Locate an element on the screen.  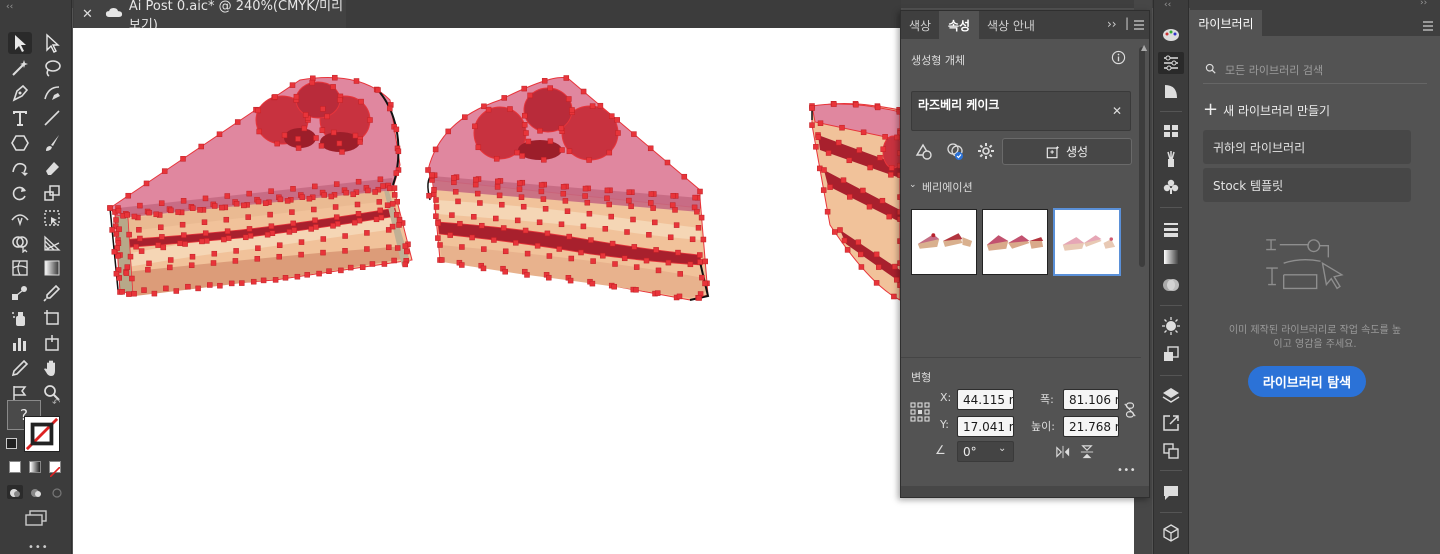
swap-fill-stroke-icon: ↶ is located at coordinates (56, 403).